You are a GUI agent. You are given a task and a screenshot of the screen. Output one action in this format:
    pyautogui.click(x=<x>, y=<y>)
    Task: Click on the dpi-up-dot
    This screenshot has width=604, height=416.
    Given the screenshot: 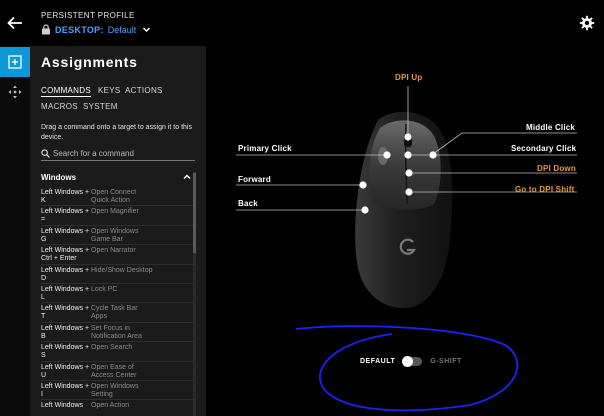 What is the action you would take?
    pyautogui.click(x=408, y=137)
    